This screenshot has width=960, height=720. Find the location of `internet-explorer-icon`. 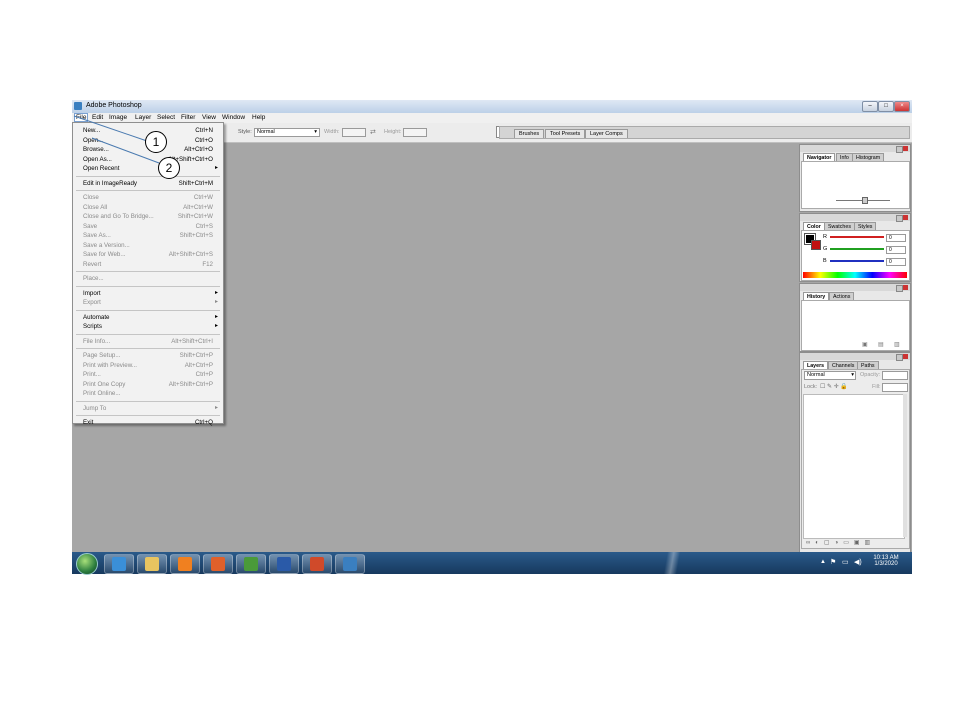

internet-explorer-icon is located at coordinates (119, 564).